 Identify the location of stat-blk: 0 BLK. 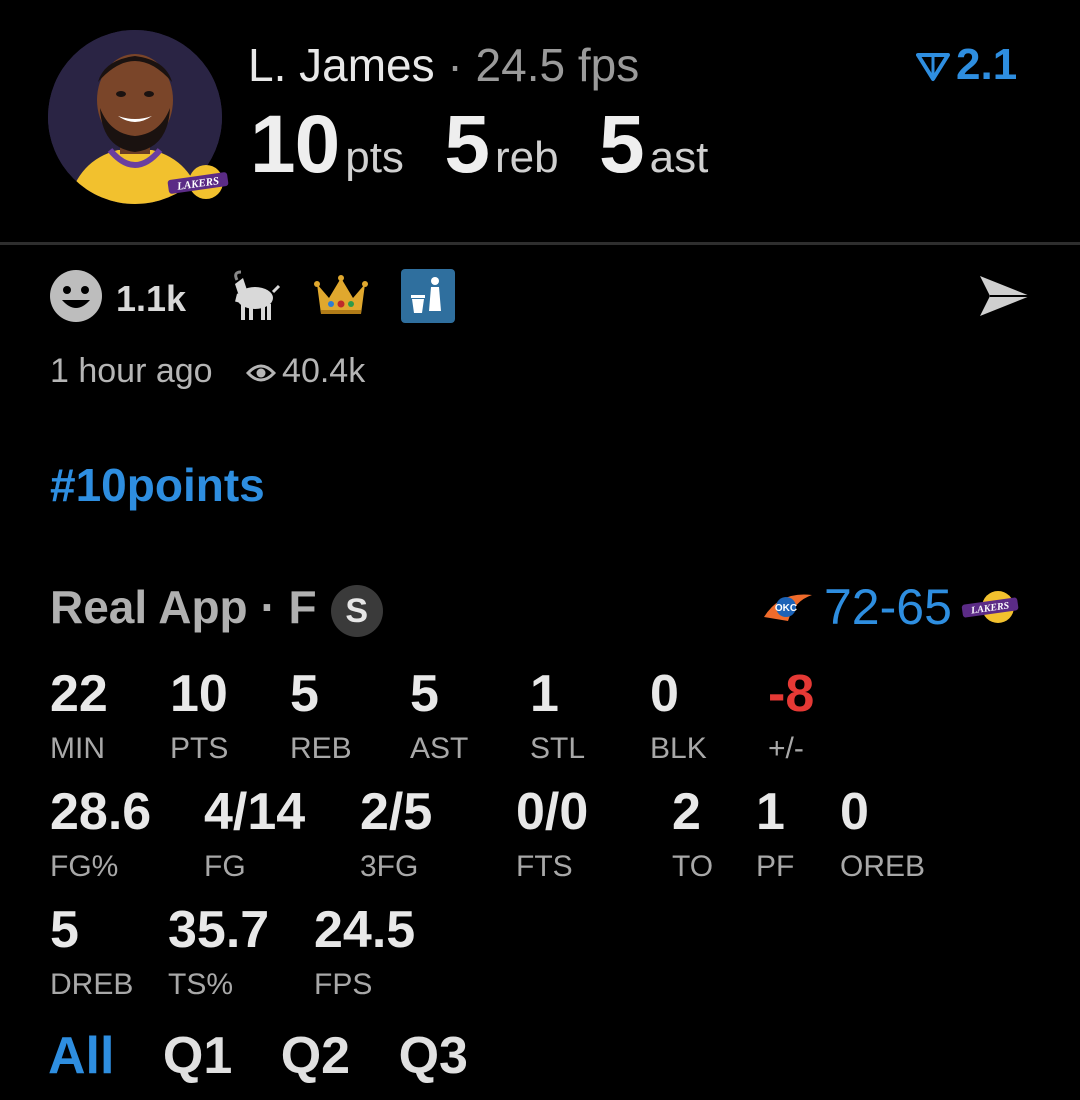
(678, 717).